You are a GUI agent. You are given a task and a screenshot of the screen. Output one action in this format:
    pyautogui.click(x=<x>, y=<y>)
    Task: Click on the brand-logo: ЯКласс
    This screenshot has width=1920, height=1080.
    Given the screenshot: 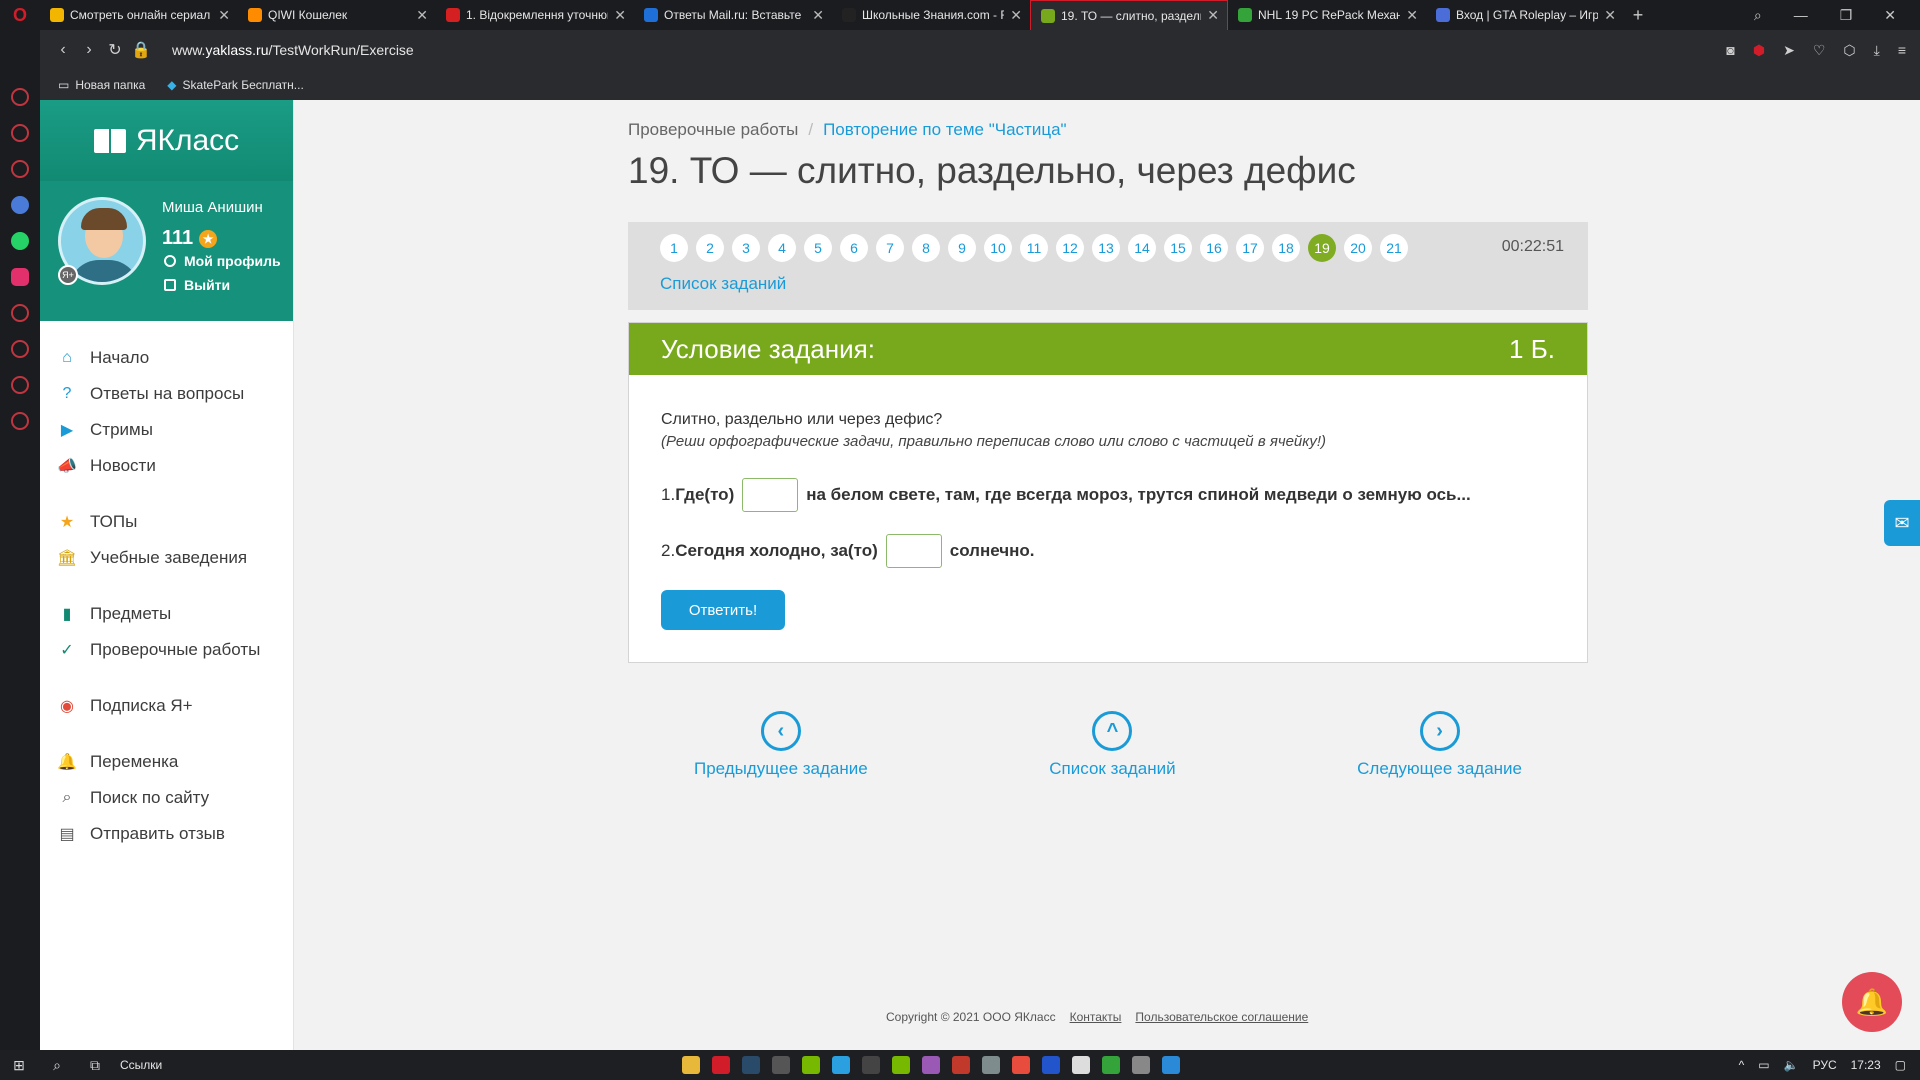 What is the action you would take?
    pyautogui.click(x=166, y=140)
    